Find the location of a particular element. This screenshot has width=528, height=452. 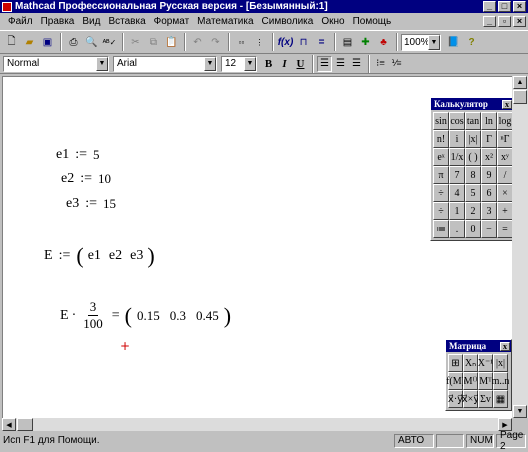

matrix-op-button: x⃗·y⃗ is located at coordinates (455, 399).